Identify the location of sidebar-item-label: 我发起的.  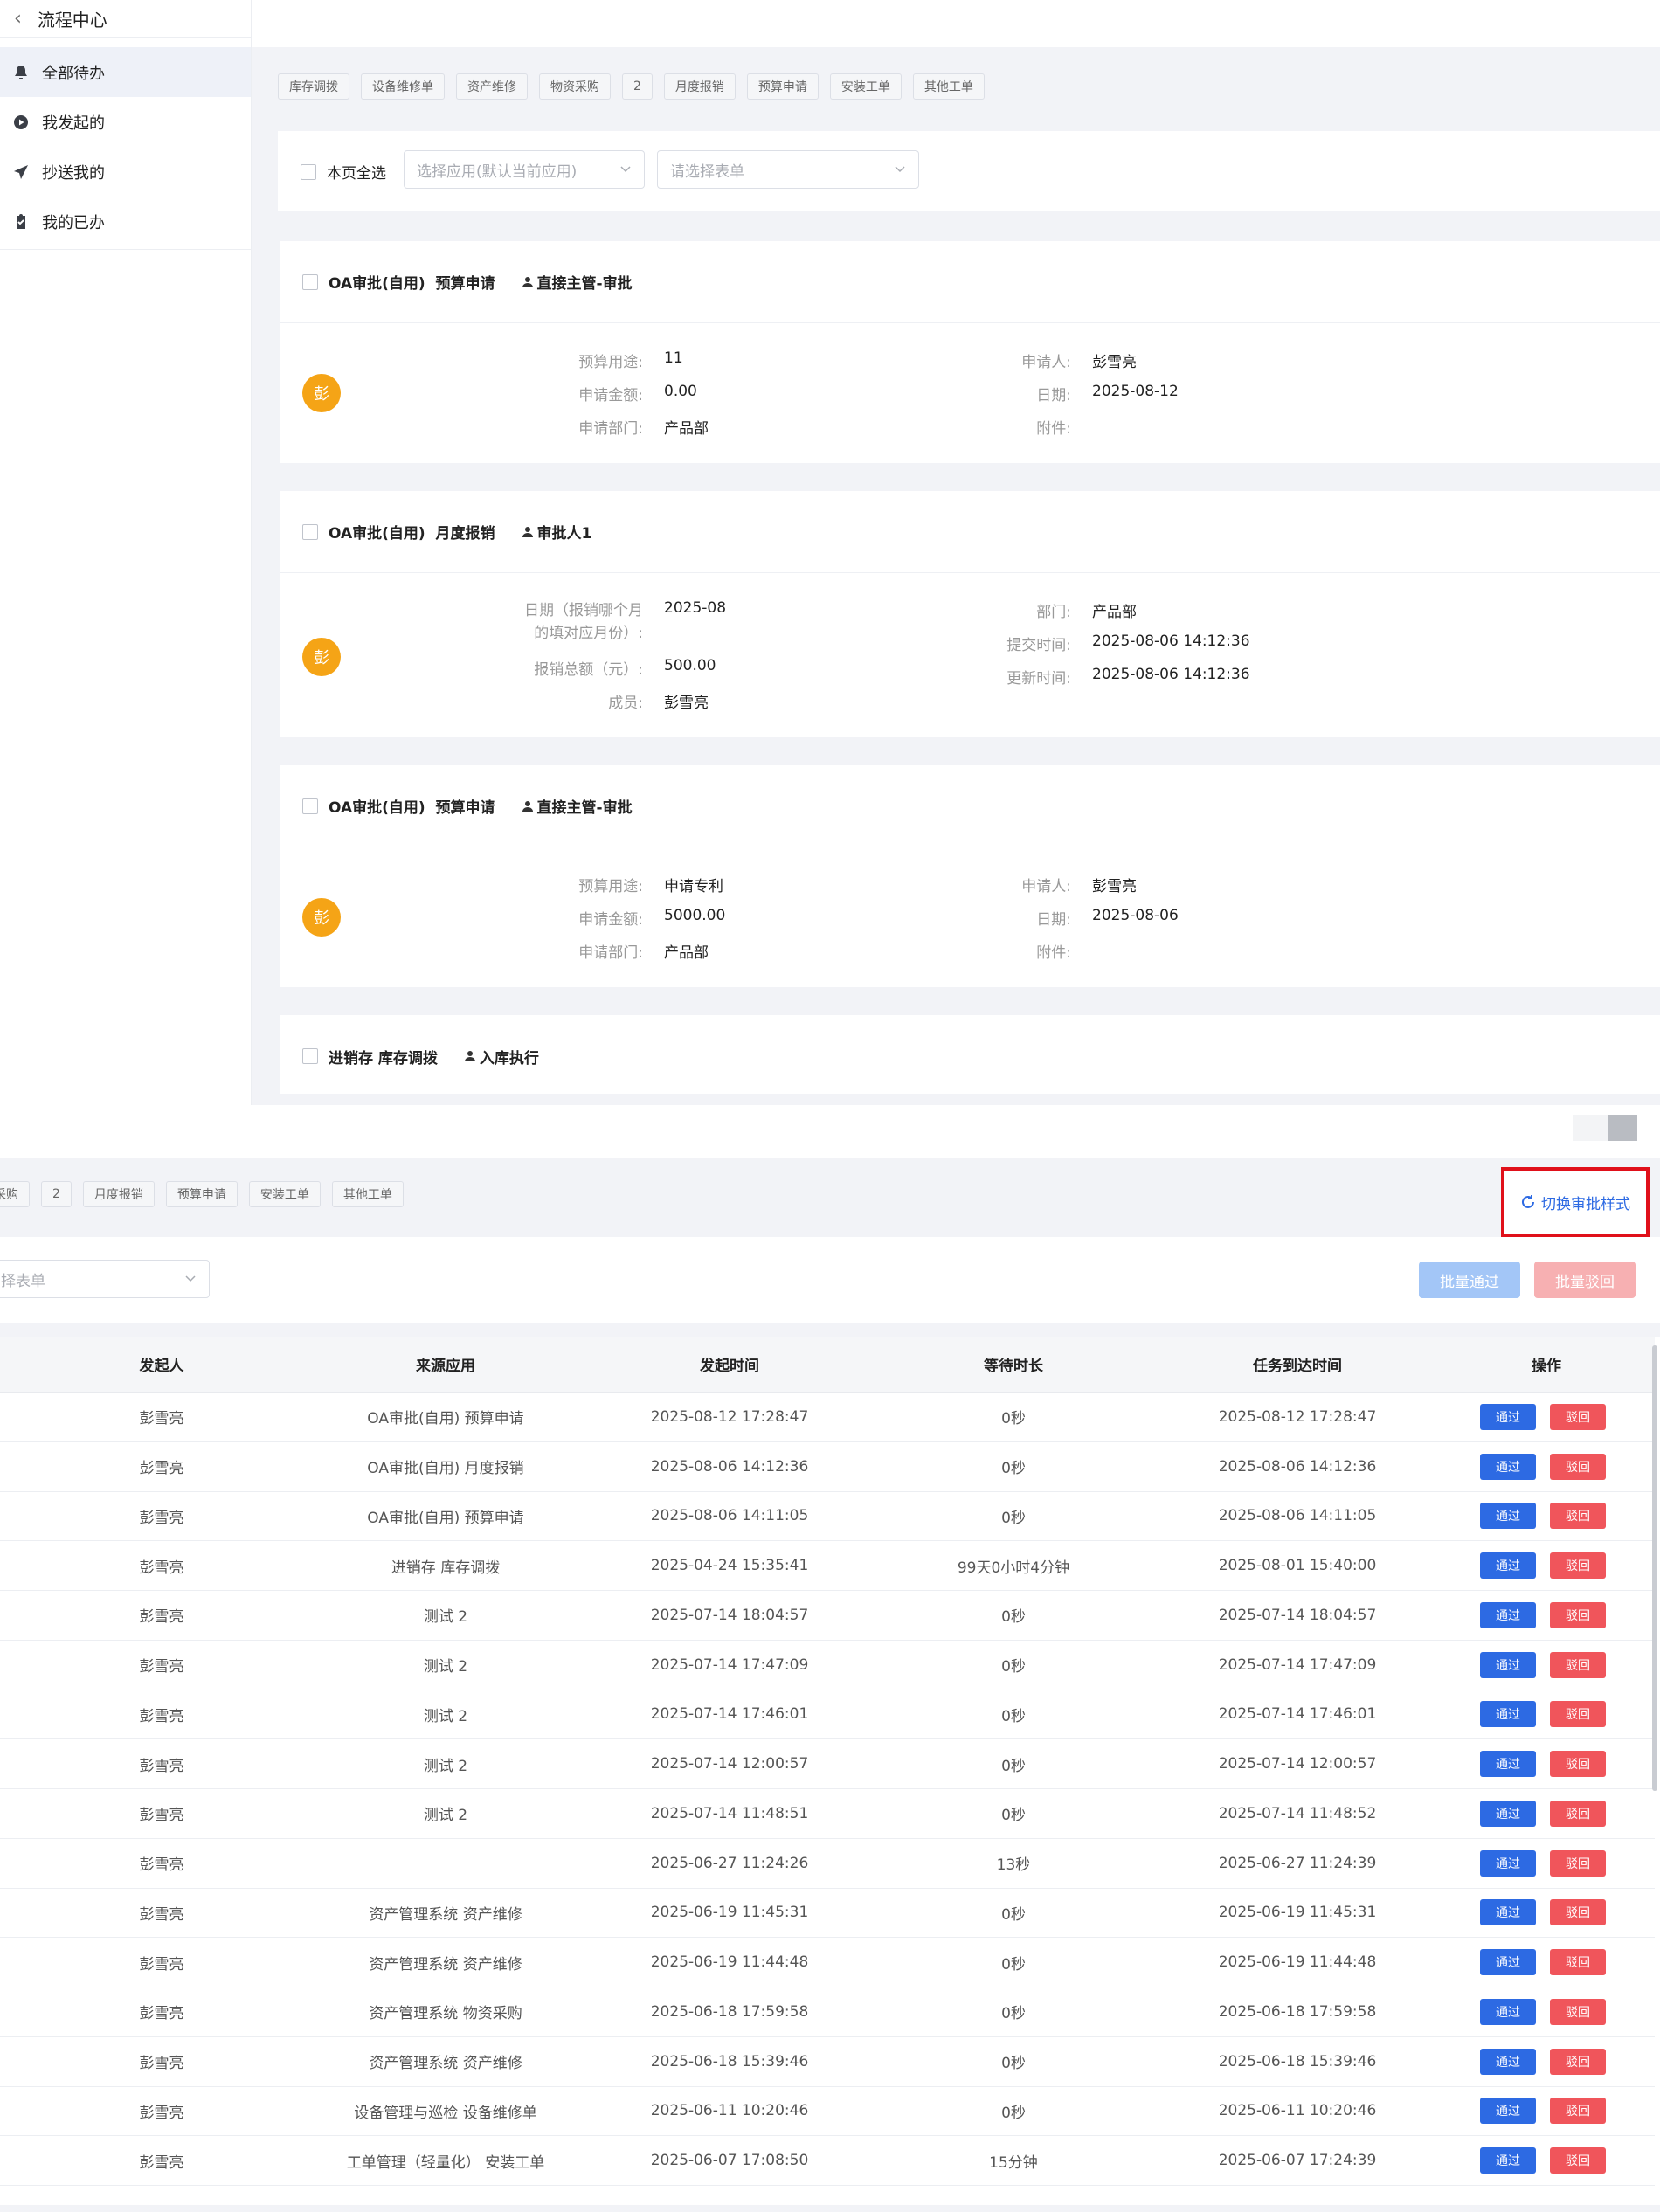
(73, 123).